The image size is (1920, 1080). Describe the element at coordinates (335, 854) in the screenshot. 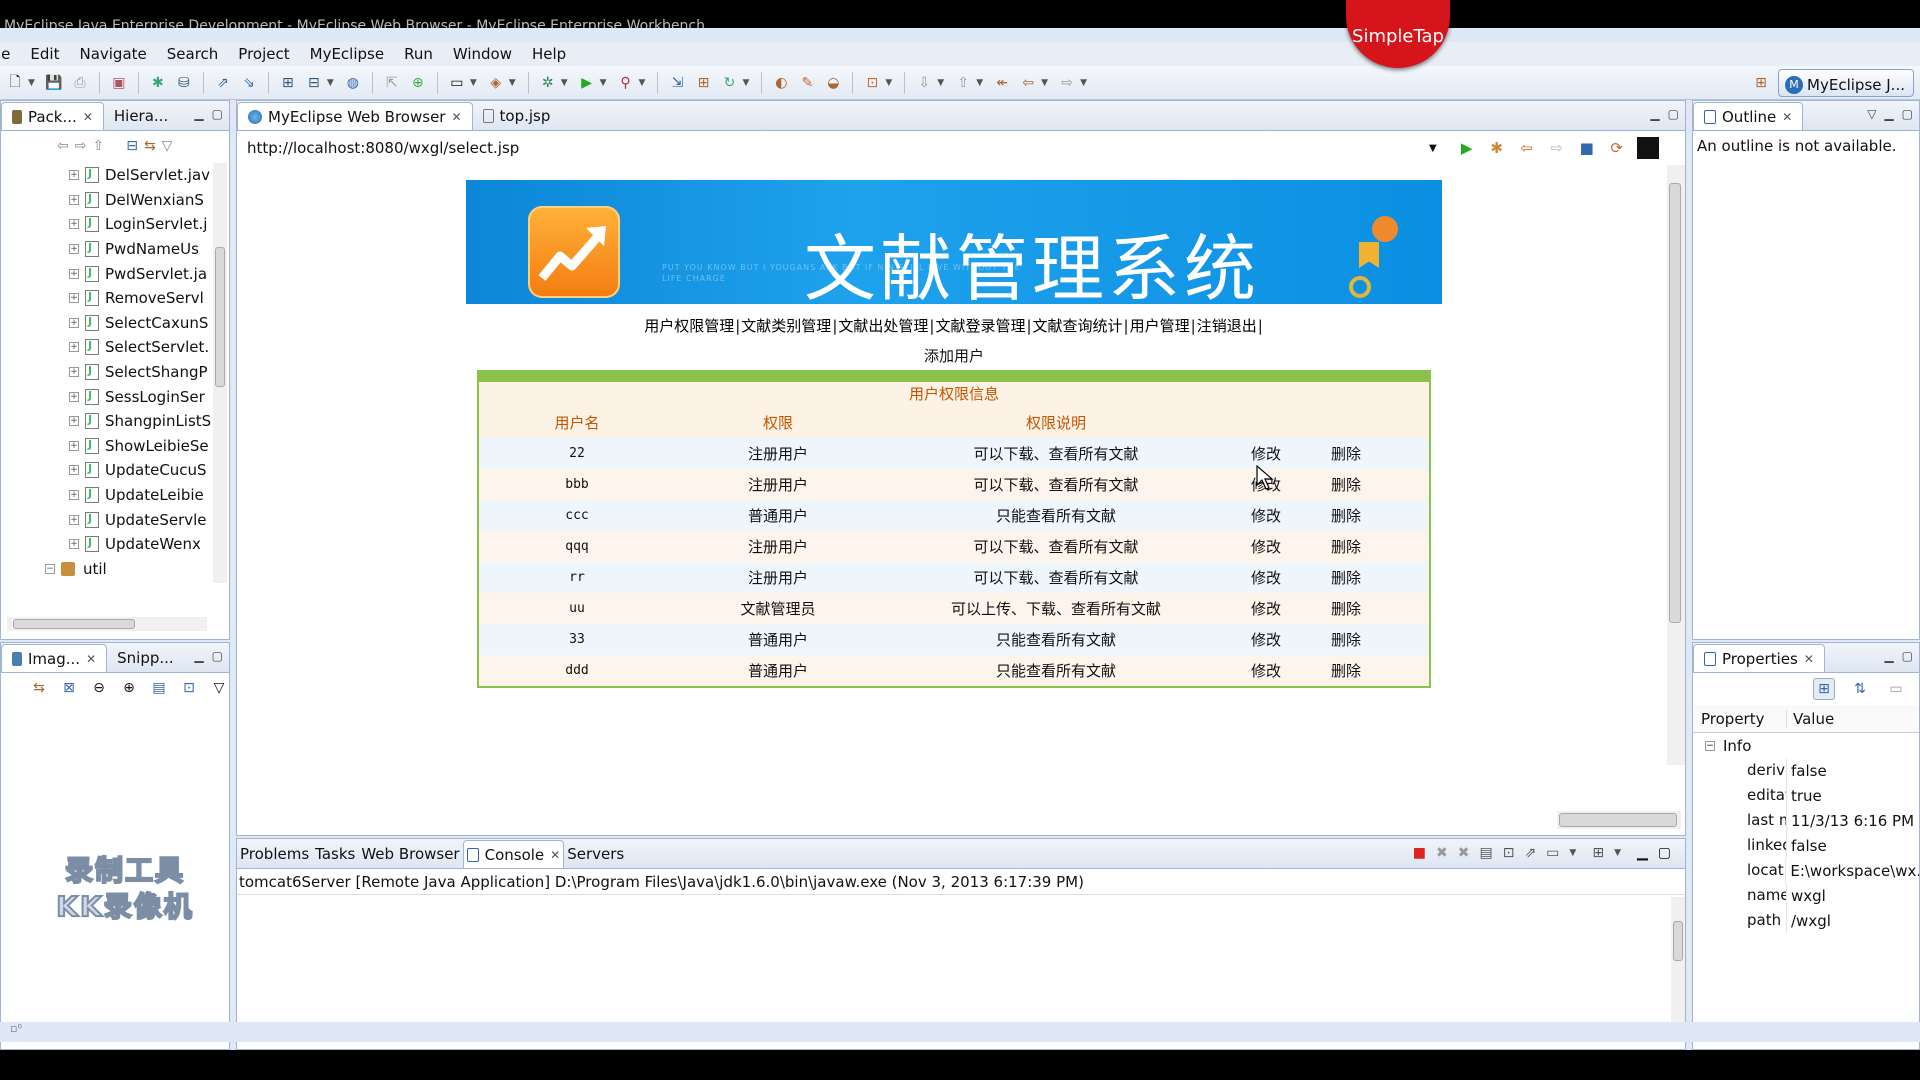

I see `tab-tasks: Tasks` at that location.